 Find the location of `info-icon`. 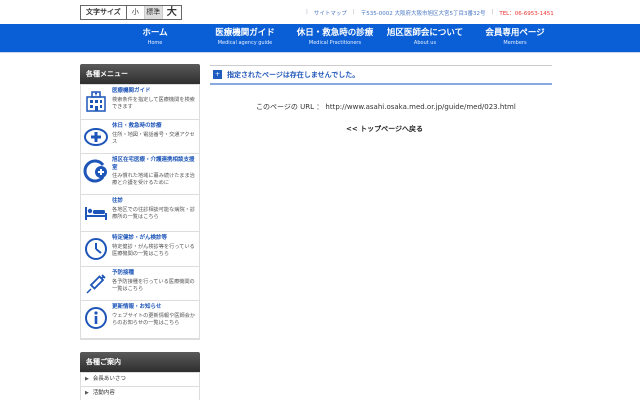

info-icon is located at coordinates (96, 319).